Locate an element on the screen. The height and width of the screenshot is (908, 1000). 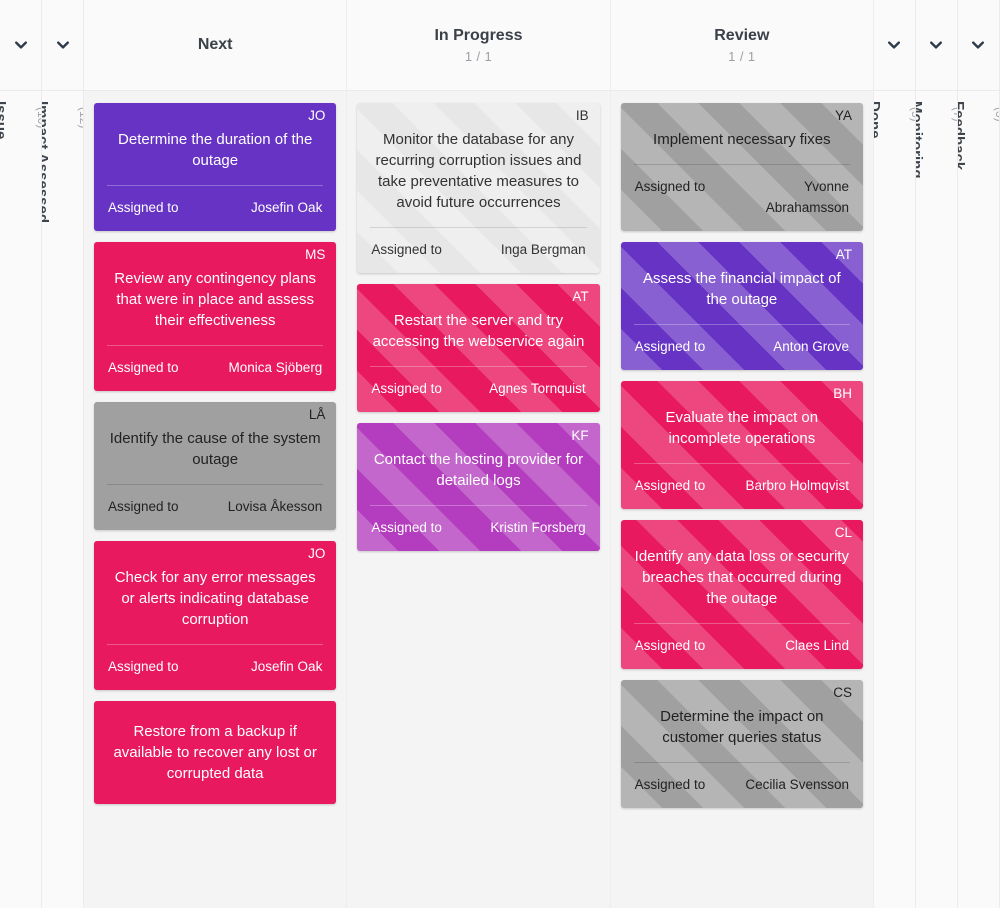
collapsed-column-issue: Issue (10) is located at coordinates (21, 454).